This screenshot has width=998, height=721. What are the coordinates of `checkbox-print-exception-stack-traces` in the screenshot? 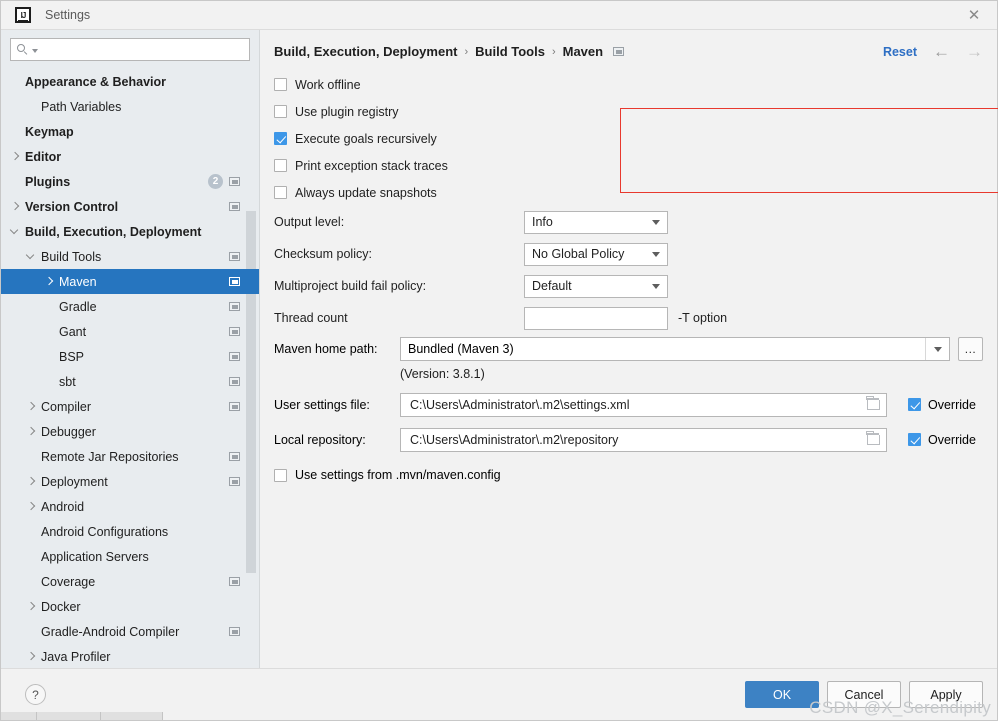 It's located at (280, 165).